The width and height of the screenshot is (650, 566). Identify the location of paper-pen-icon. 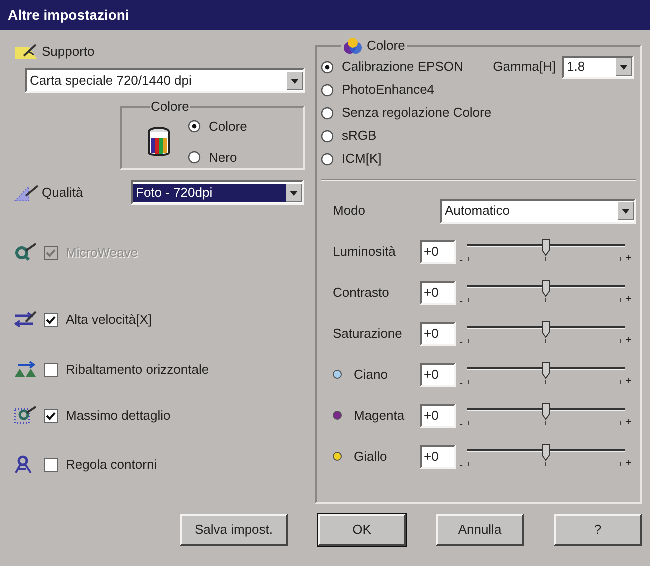
(27, 52).